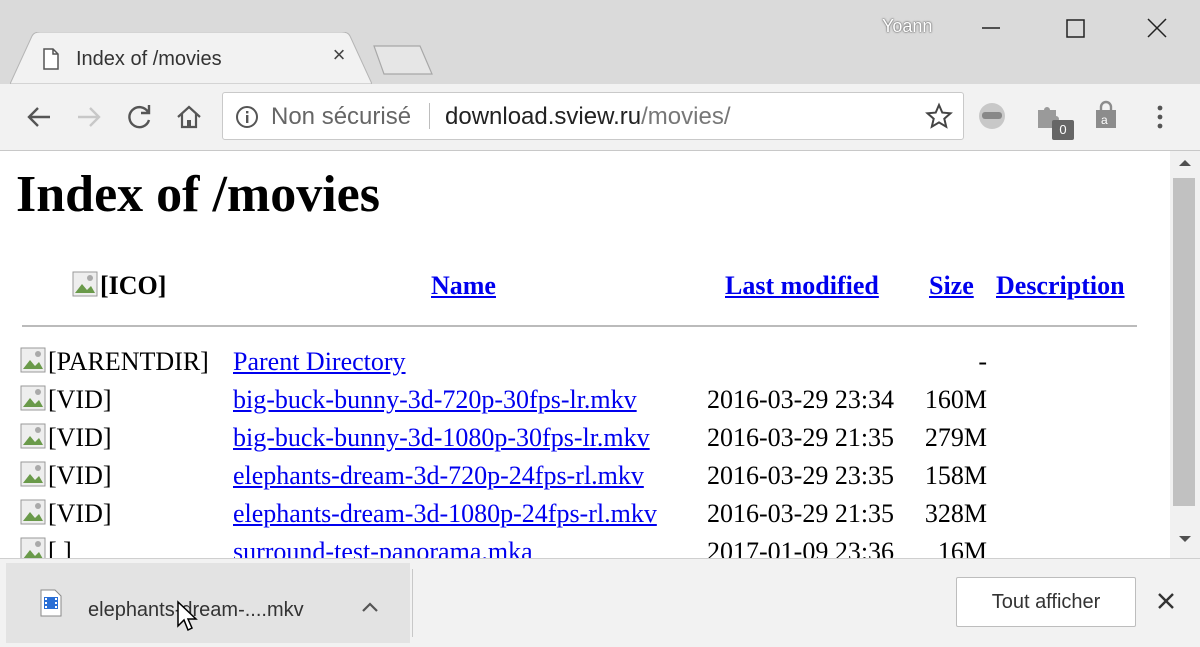 The width and height of the screenshot is (1200, 647). Describe the element at coordinates (149, 59) in the screenshot. I see `tab-title: Index of /movies` at that location.